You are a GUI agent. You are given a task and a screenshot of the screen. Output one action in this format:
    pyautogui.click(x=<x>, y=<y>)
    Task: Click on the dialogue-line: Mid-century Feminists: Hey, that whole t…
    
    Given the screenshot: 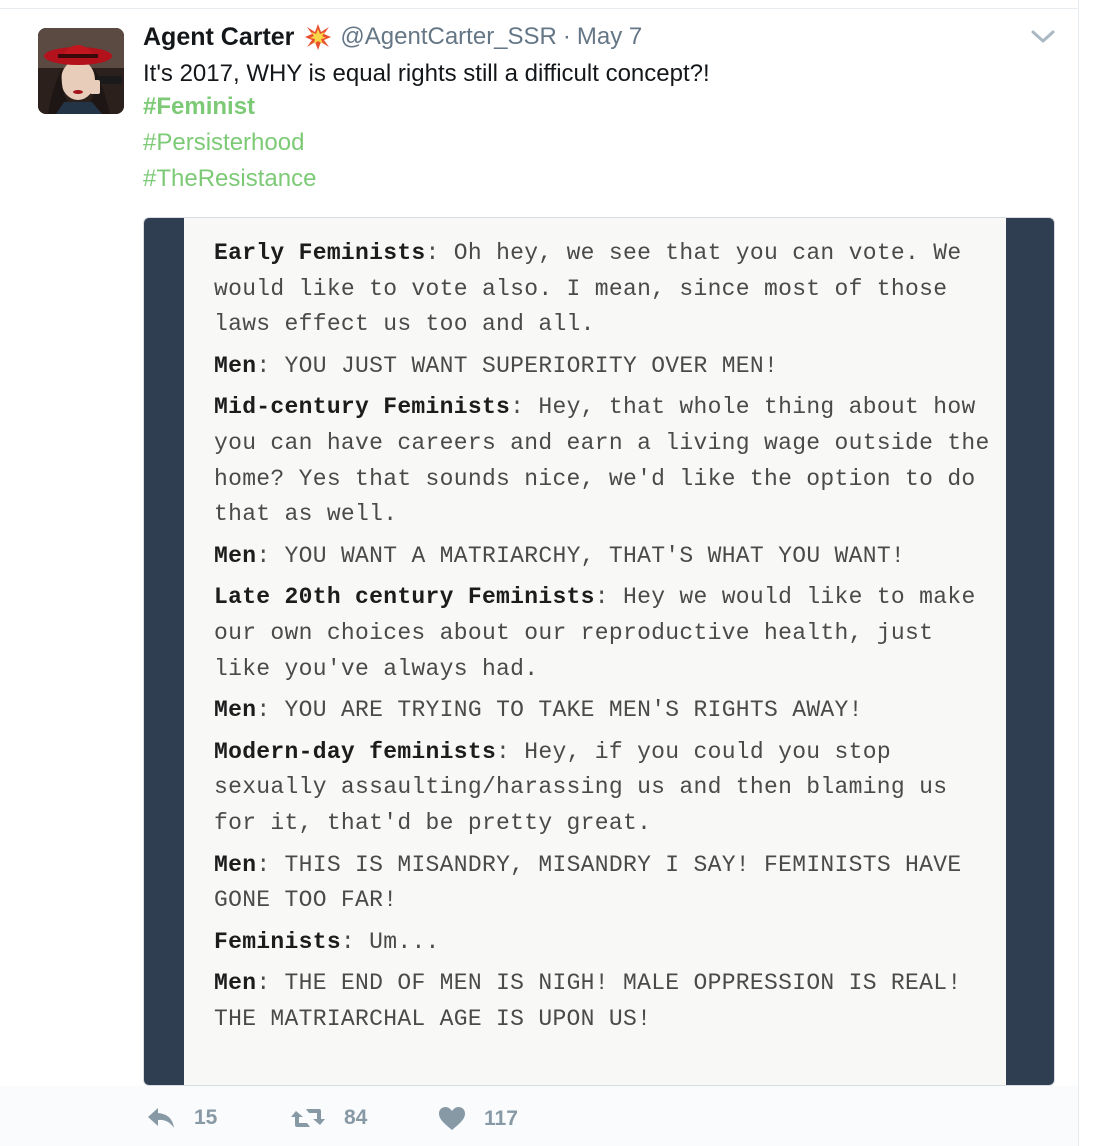 What is the action you would take?
    pyautogui.click(x=604, y=461)
    